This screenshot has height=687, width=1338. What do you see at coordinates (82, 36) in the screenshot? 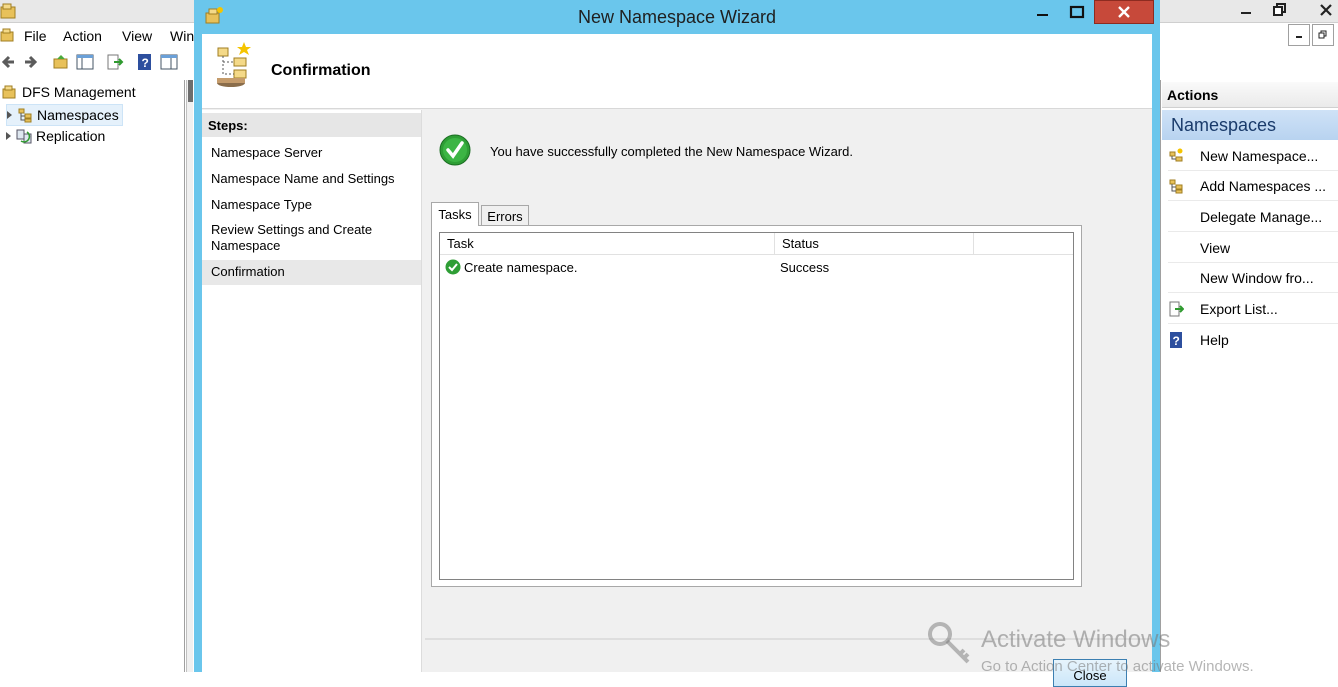
I see `menu-action: Action` at bounding box center [82, 36].